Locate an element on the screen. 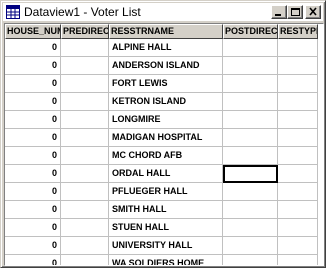 The image size is (326, 268). cell-resstrname: PFLUEGER HALL is located at coordinates (166, 192).